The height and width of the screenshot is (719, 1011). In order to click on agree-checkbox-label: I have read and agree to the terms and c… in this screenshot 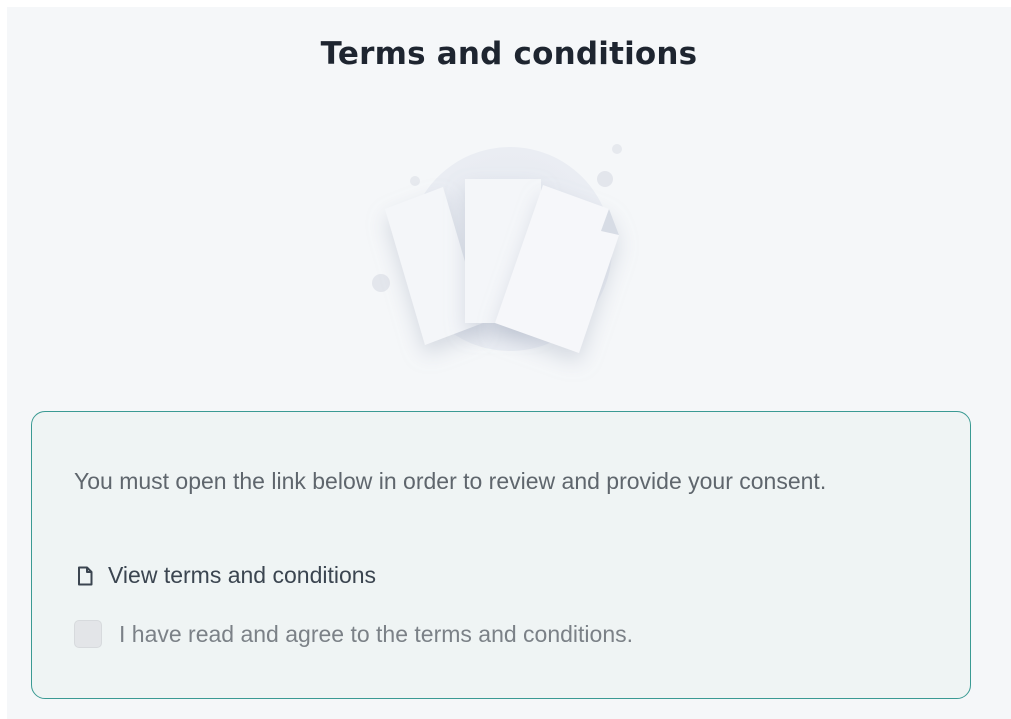, I will do `click(376, 633)`.